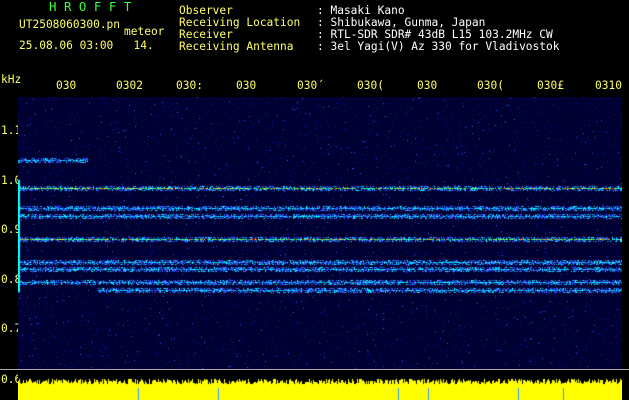  What do you see at coordinates (70, 24) in the screenshot?
I see `file-name: UT2508060300.pn` at bounding box center [70, 24].